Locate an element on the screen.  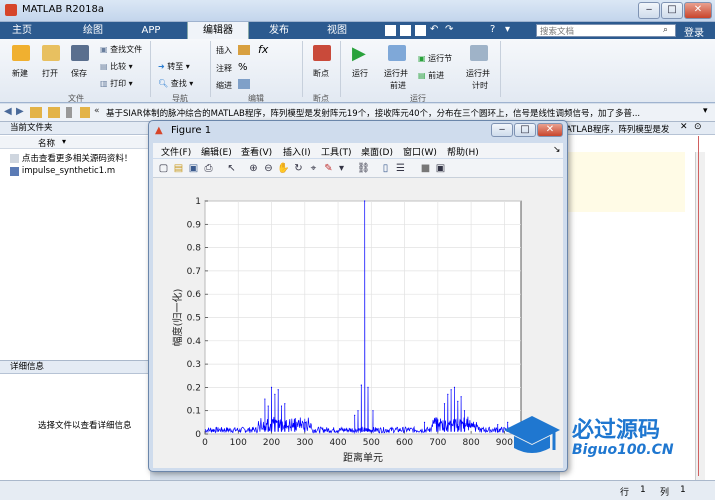
print-button: ▥ 打印 ▾ is located at coordinates (116, 83).